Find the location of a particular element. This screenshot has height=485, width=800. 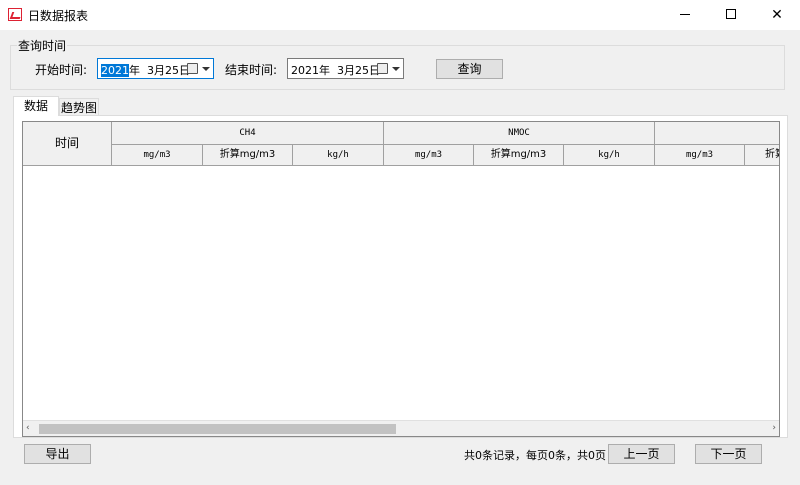

minimize-button is located at coordinates (685, 15).